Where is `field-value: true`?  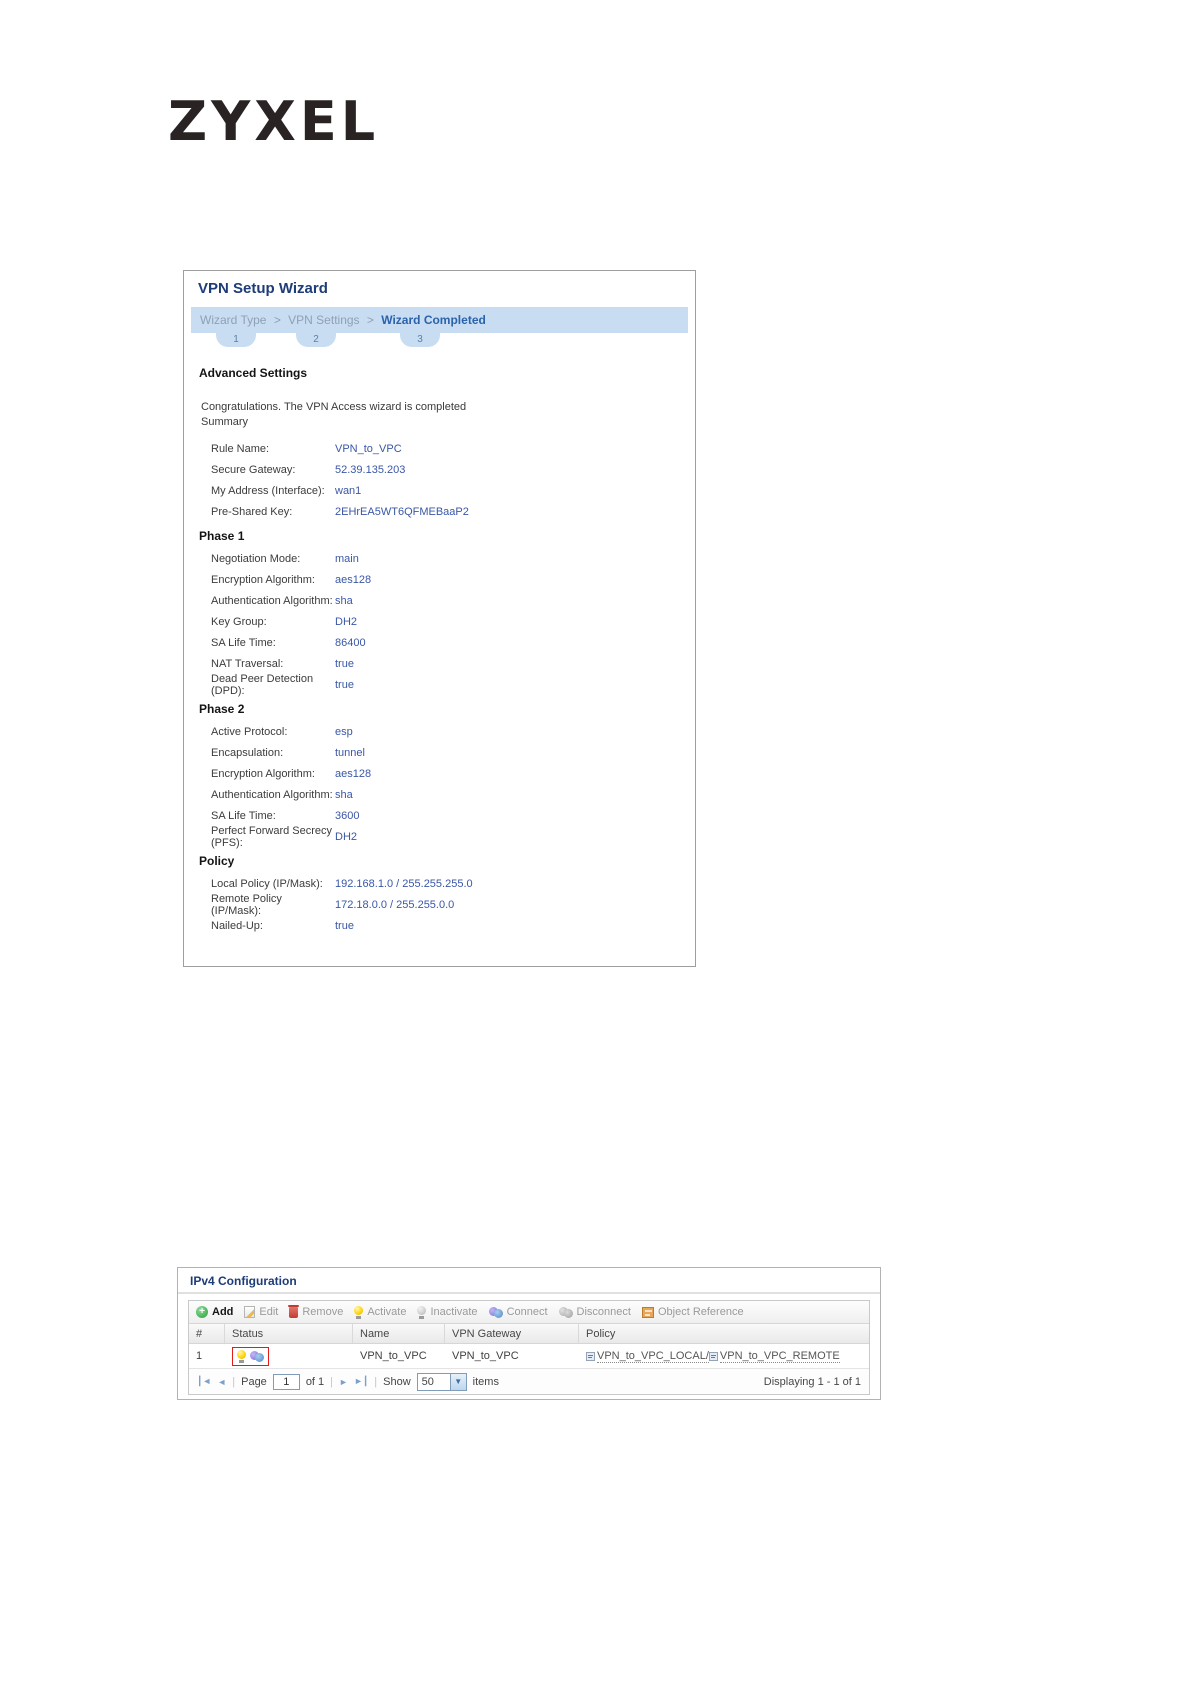 field-value: true is located at coordinates (344, 684).